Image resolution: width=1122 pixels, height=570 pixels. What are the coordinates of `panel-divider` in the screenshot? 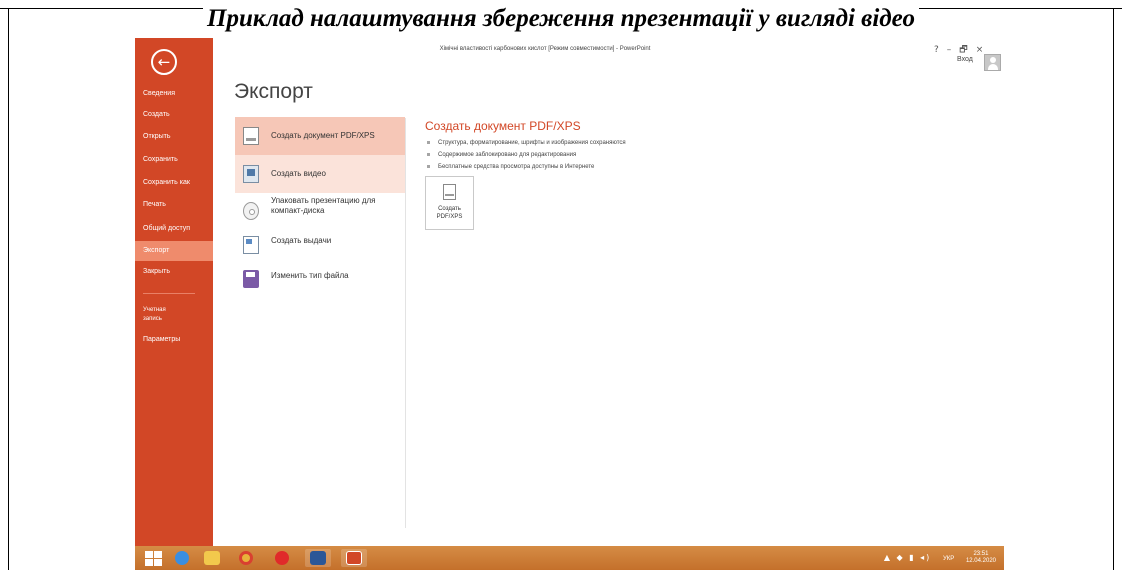 It's located at (405, 323).